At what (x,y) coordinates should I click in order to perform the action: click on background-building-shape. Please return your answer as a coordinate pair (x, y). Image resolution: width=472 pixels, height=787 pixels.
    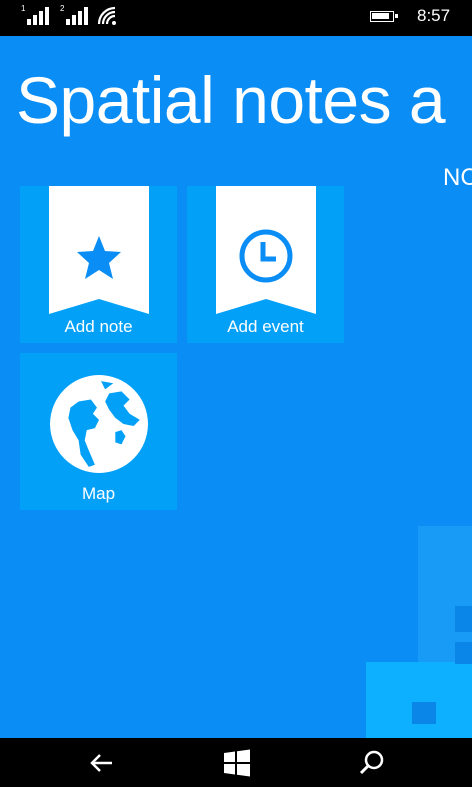
    Looking at the image, I should click on (419, 700).